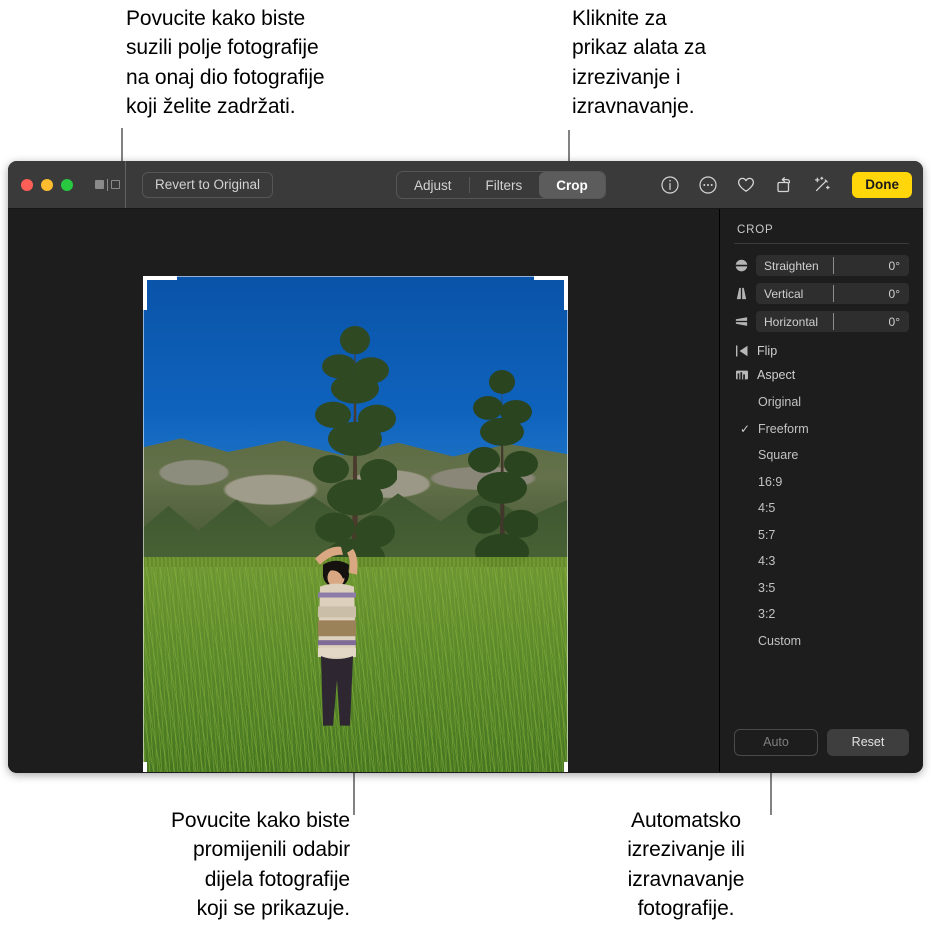 The height and width of the screenshot is (944, 931). I want to click on vertical-slider-knob, so click(833, 293).